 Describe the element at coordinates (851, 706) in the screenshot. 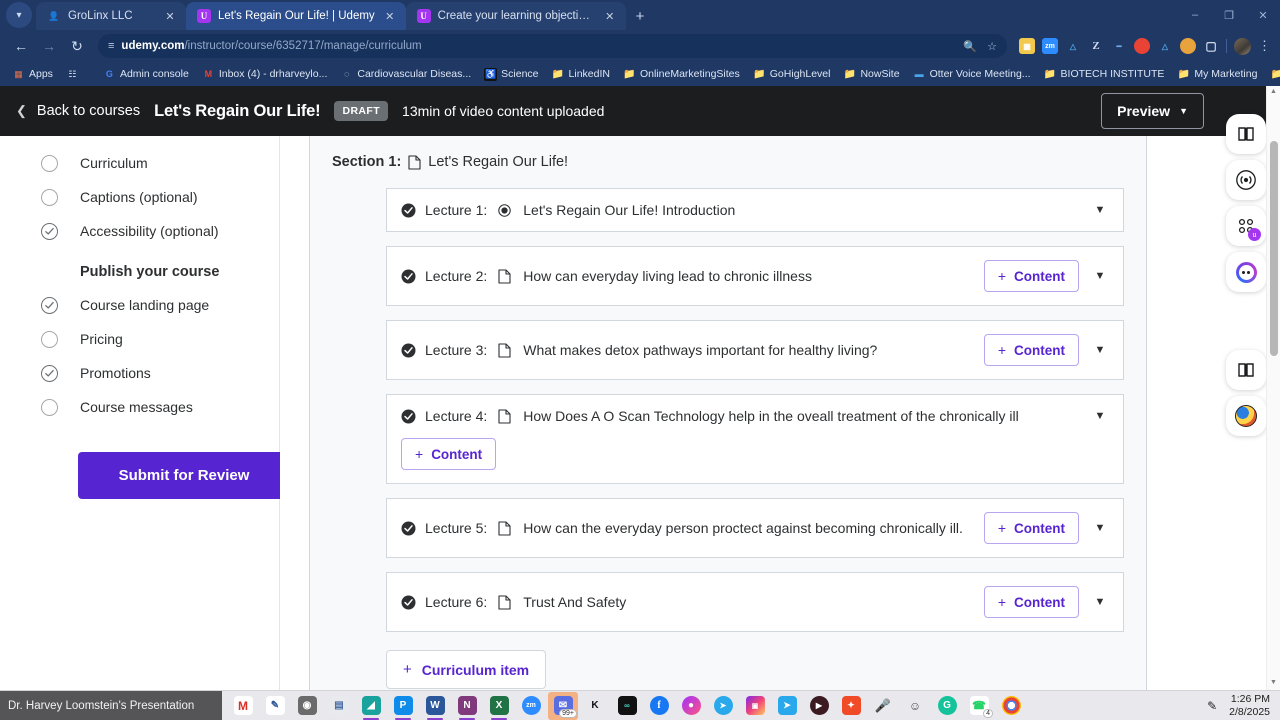

I see `wondershare-icon: ✦` at that location.